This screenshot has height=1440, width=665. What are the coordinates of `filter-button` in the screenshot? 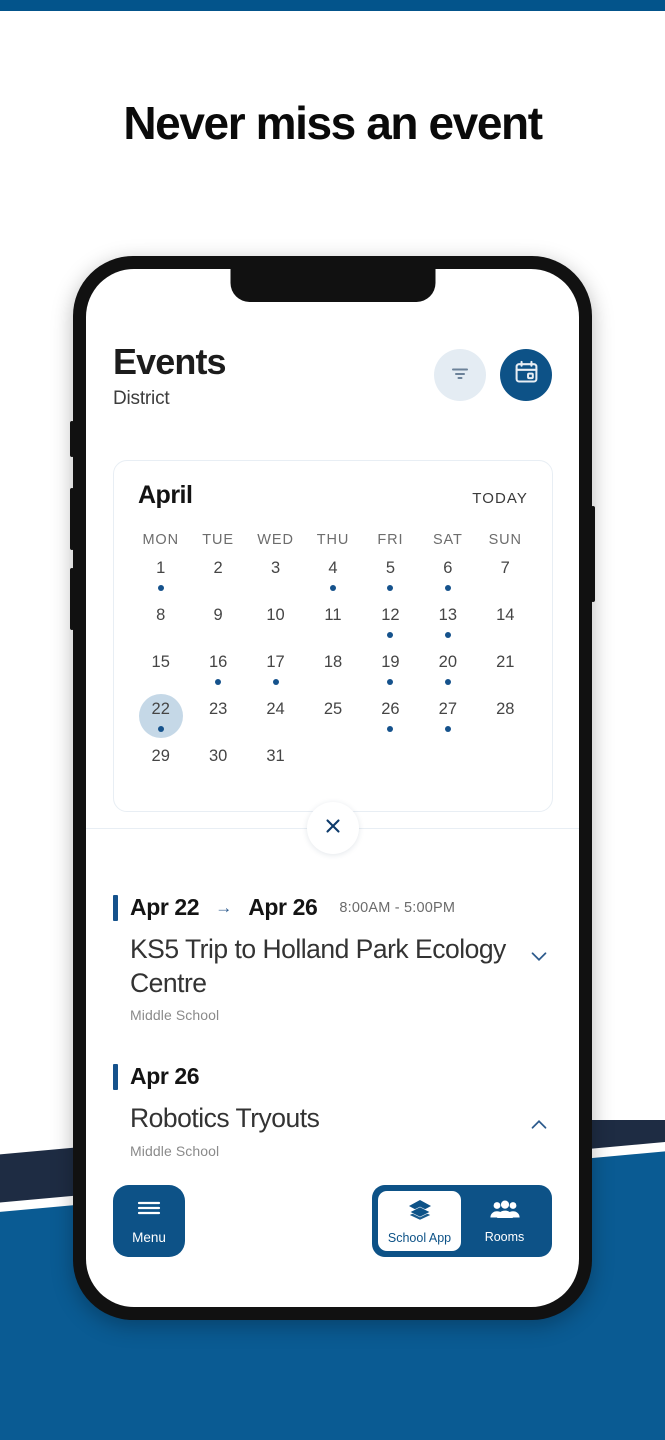 It's located at (460, 375).